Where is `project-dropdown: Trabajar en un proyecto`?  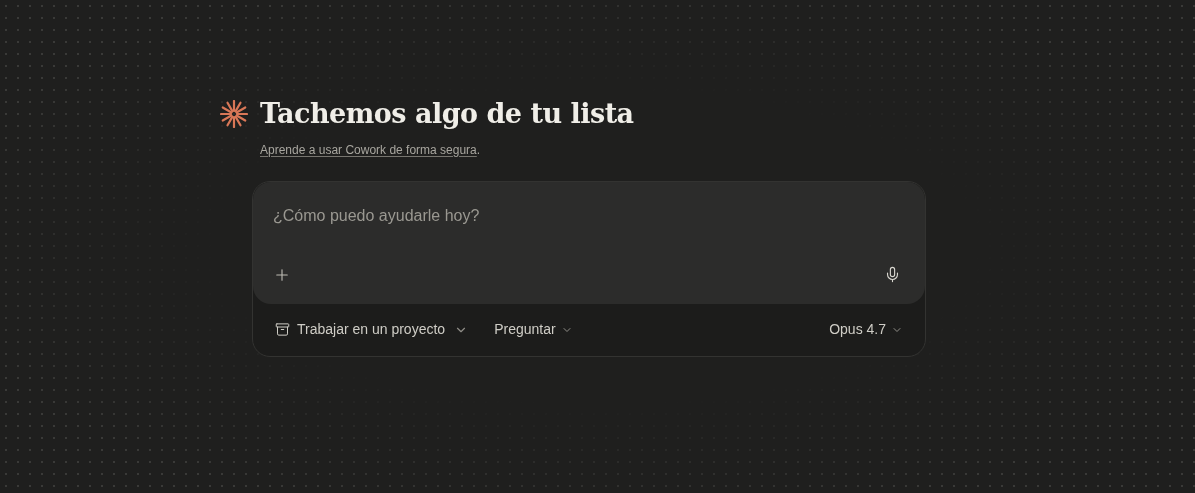 project-dropdown: Trabajar en un proyecto is located at coordinates (372, 329).